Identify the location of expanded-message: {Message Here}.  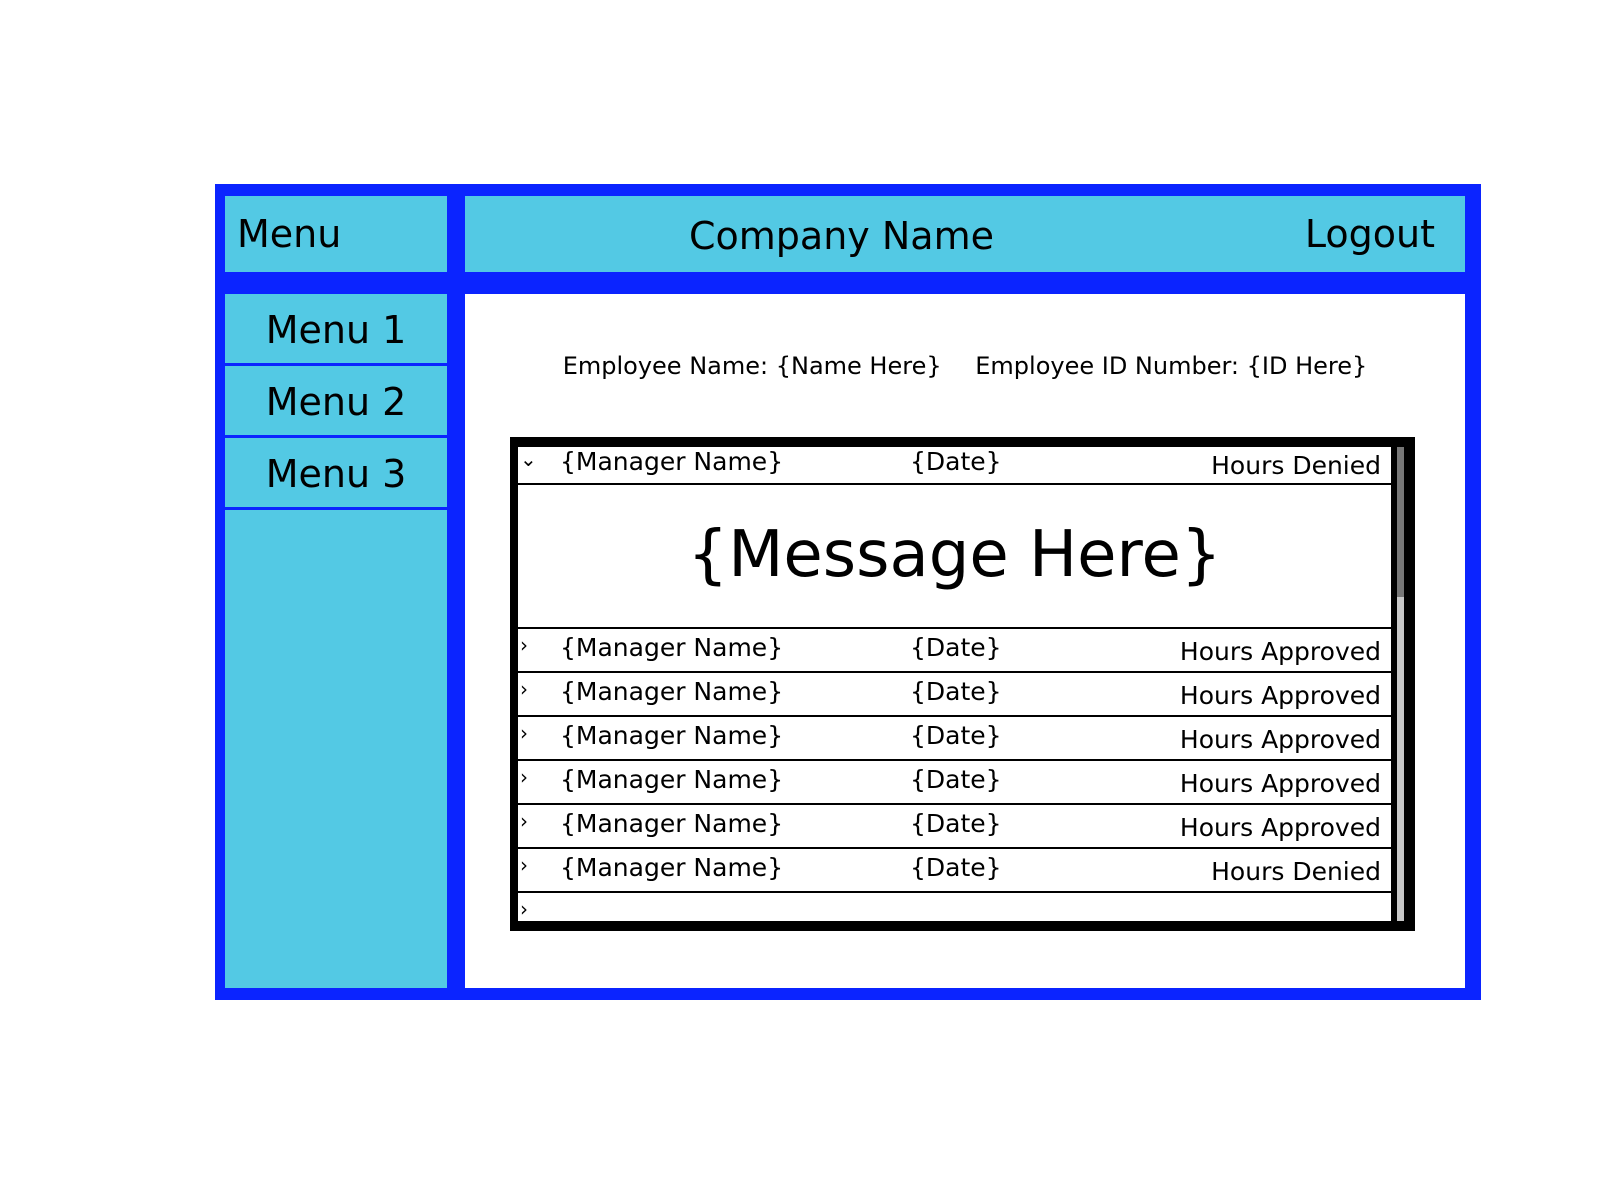
(954, 557).